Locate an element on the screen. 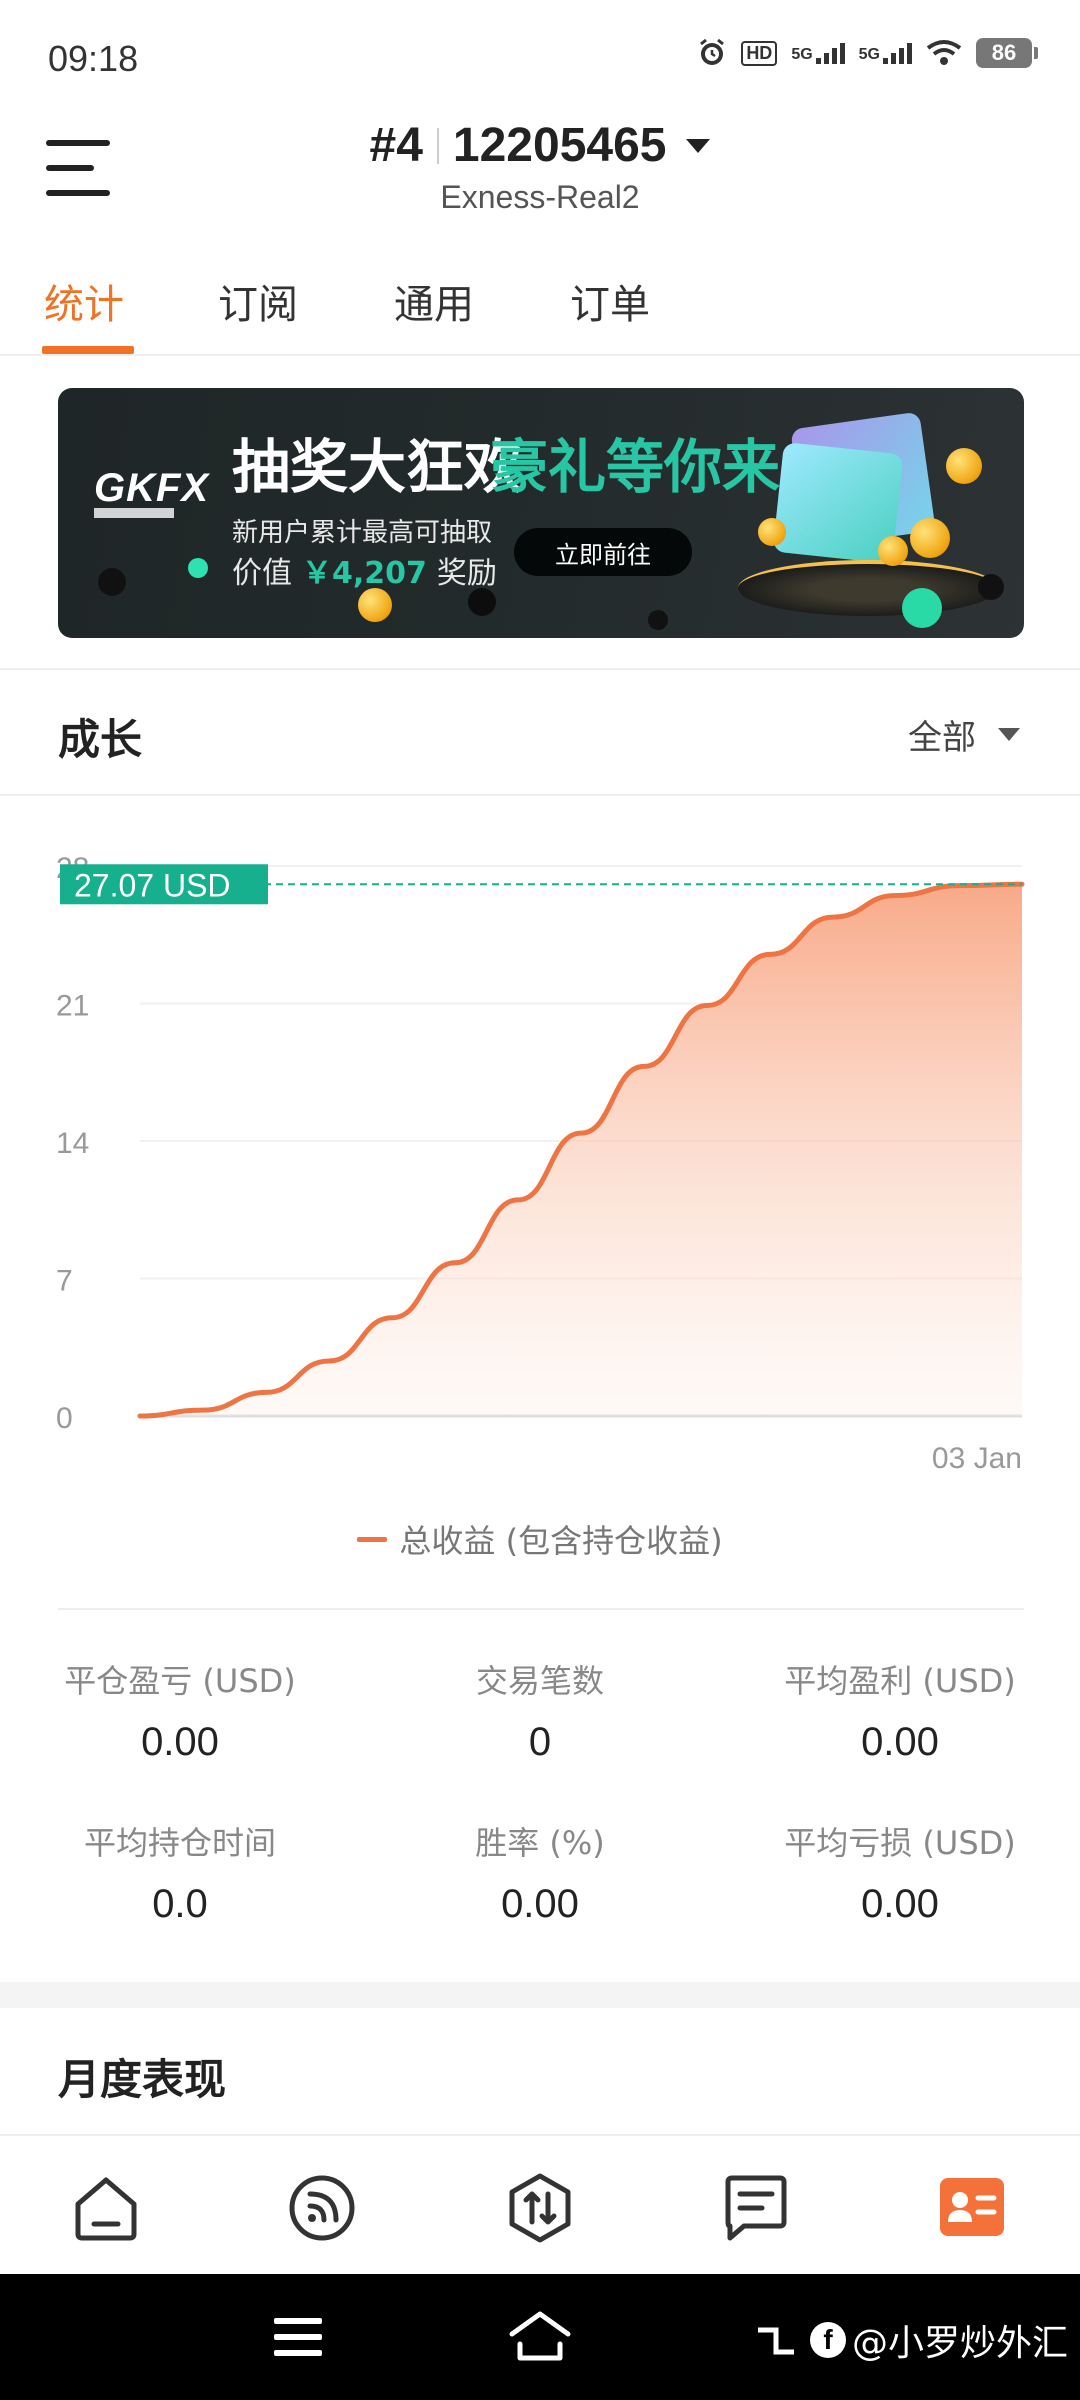 The height and width of the screenshot is (2400, 1080). watermark-text: @小罗炒外汇 is located at coordinates (959, 2343).